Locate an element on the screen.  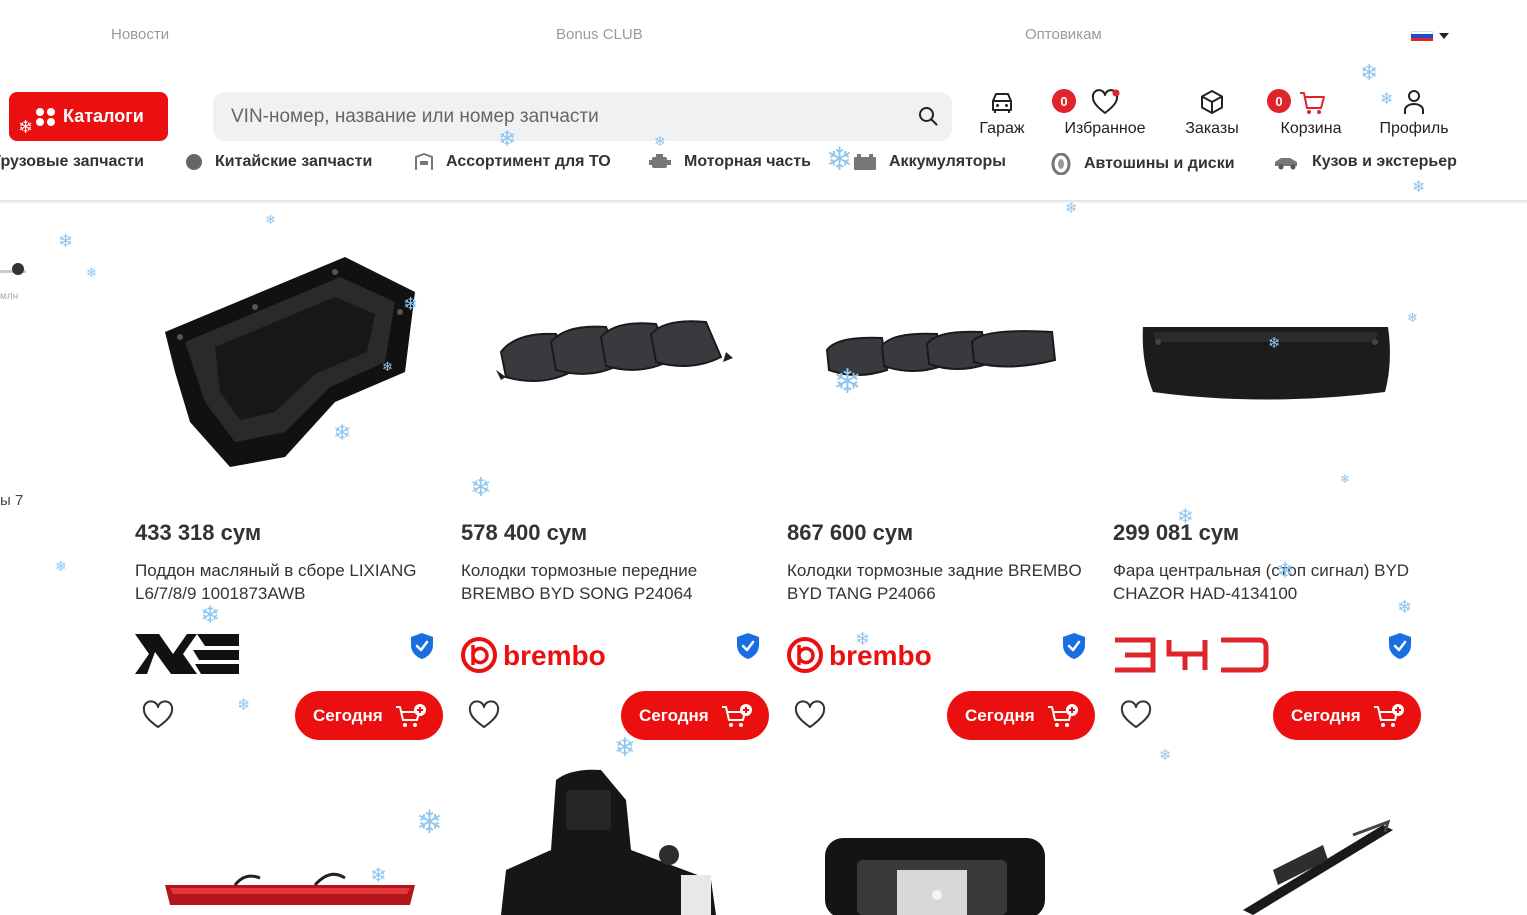
profile-label: Профиль is located at coordinates (1414, 128).